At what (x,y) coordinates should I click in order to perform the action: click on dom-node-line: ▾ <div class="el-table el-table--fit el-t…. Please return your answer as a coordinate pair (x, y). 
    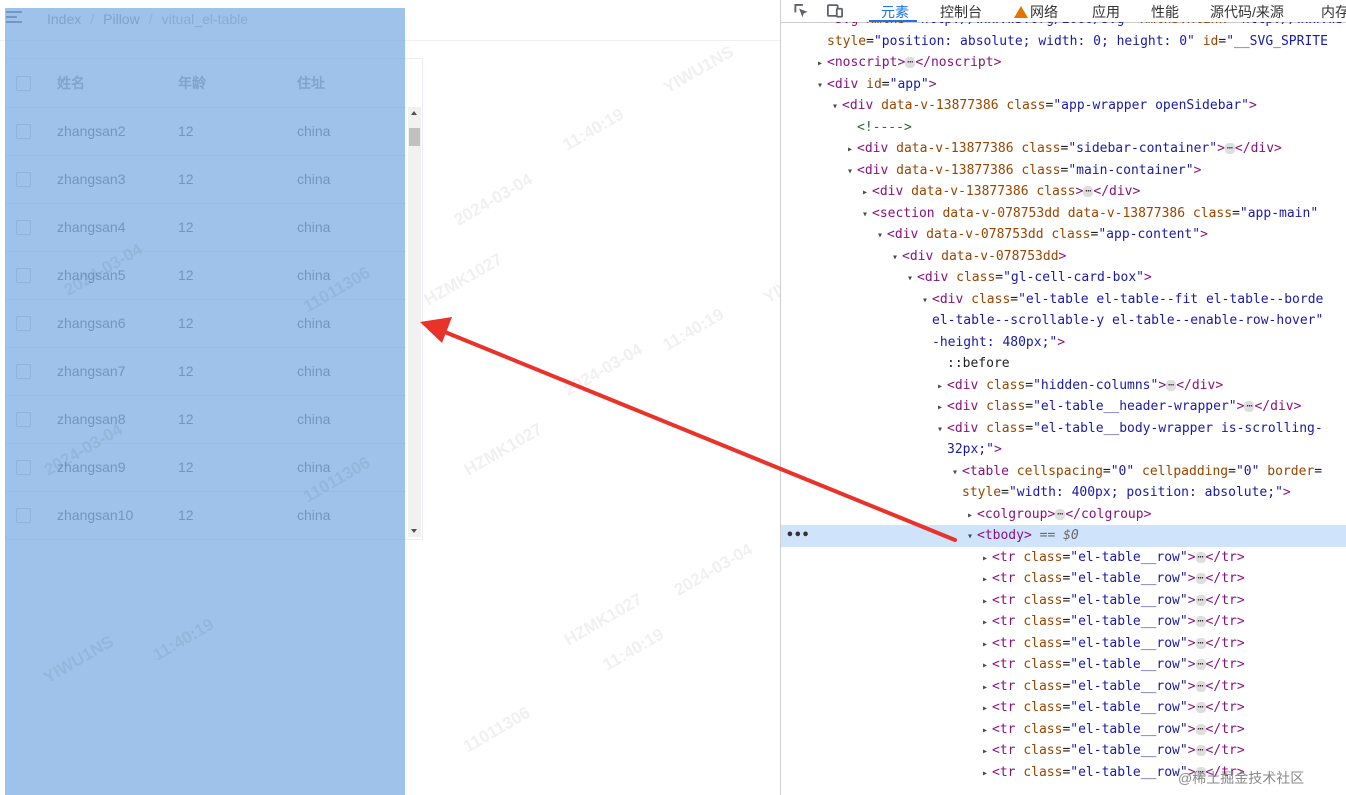
    Looking at the image, I should click on (1063, 300).